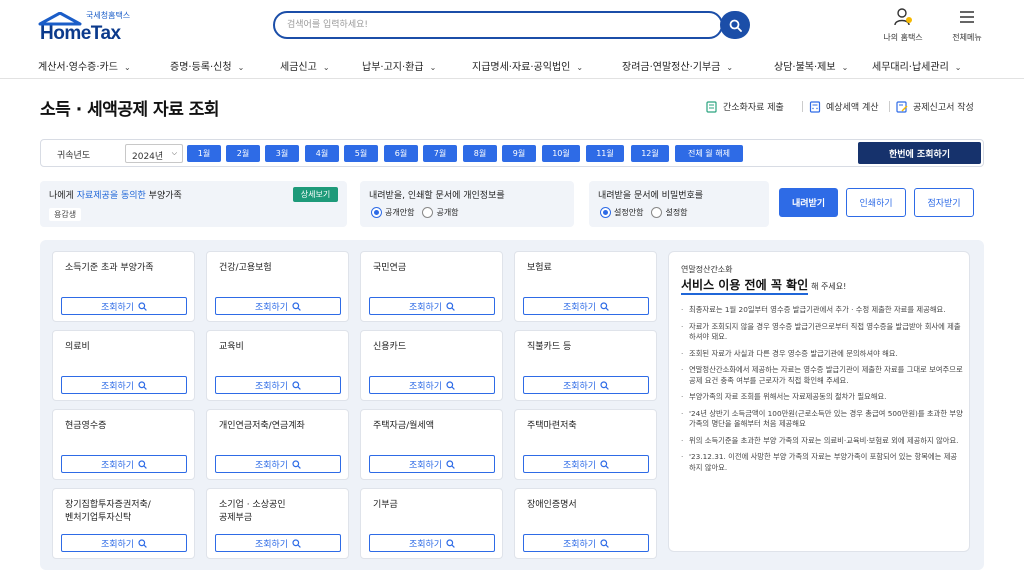 The image size is (1024, 576). I want to click on query-all-button: 한번에 조회하기, so click(919, 153).